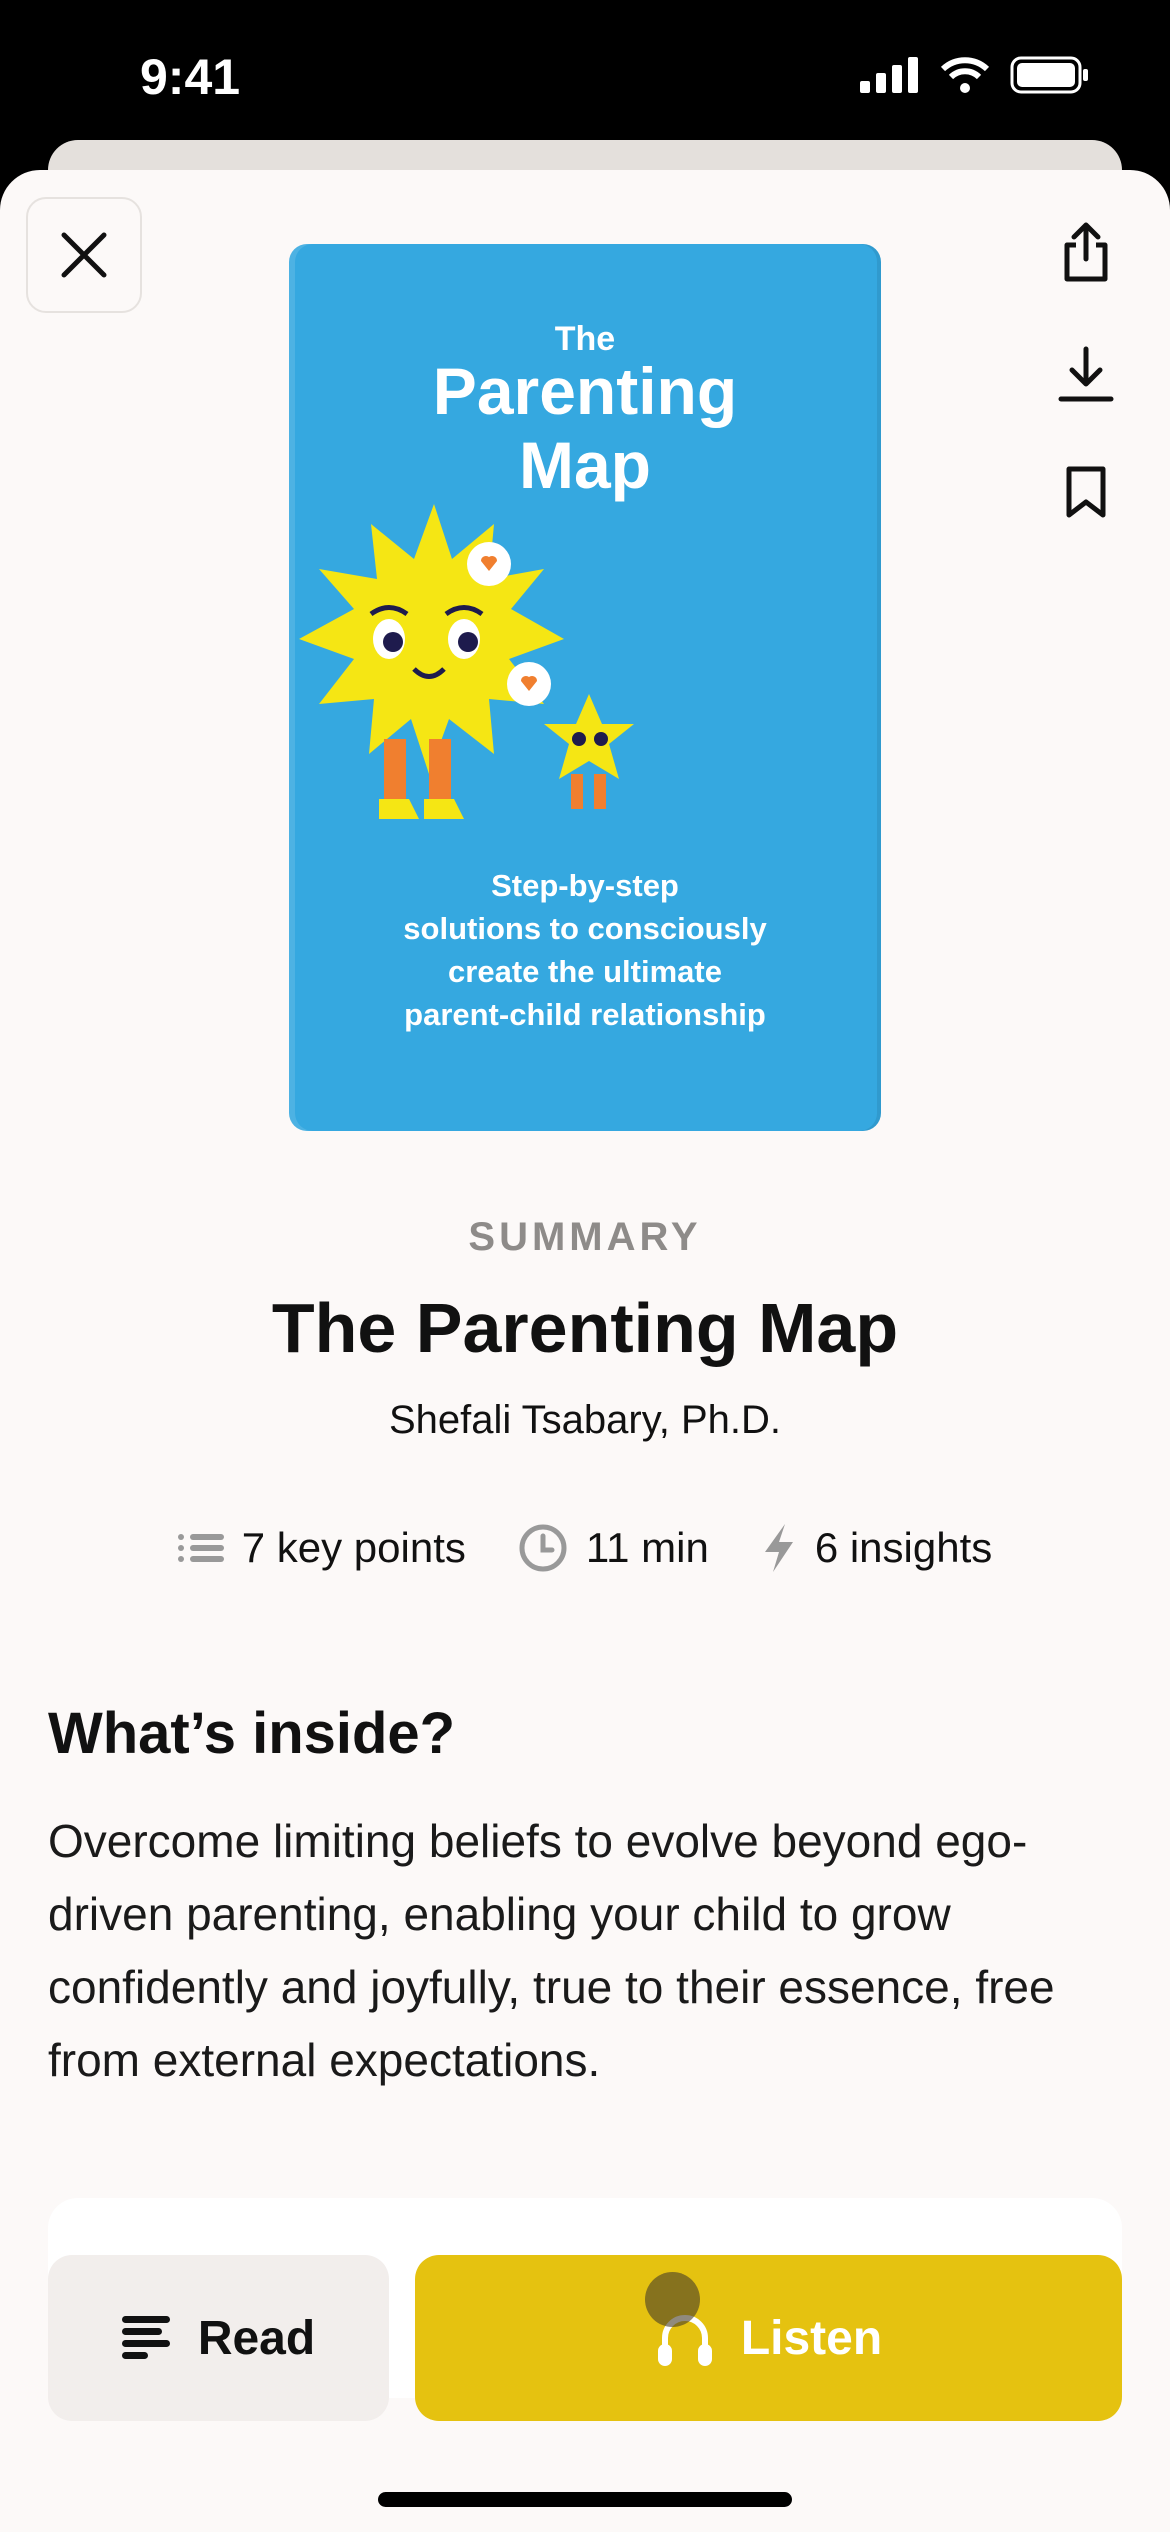 The height and width of the screenshot is (2532, 1170). What do you see at coordinates (672, 2299) in the screenshot?
I see `touch-indicator` at bounding box center [672, 2299].